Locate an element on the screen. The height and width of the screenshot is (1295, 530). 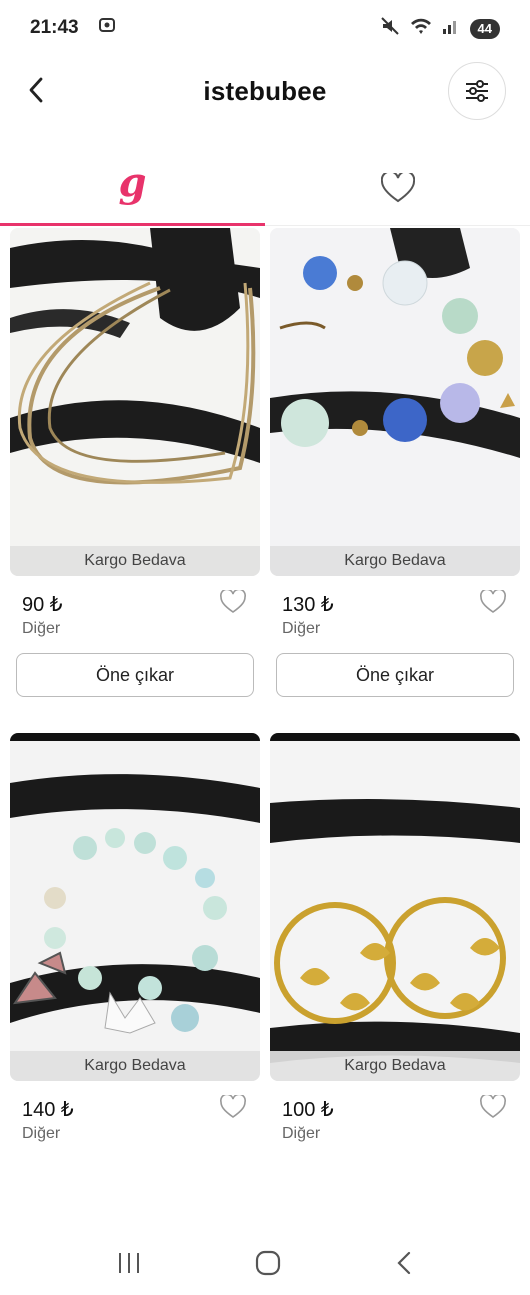
system-nav-bar is located at coordinates (265, 1265).